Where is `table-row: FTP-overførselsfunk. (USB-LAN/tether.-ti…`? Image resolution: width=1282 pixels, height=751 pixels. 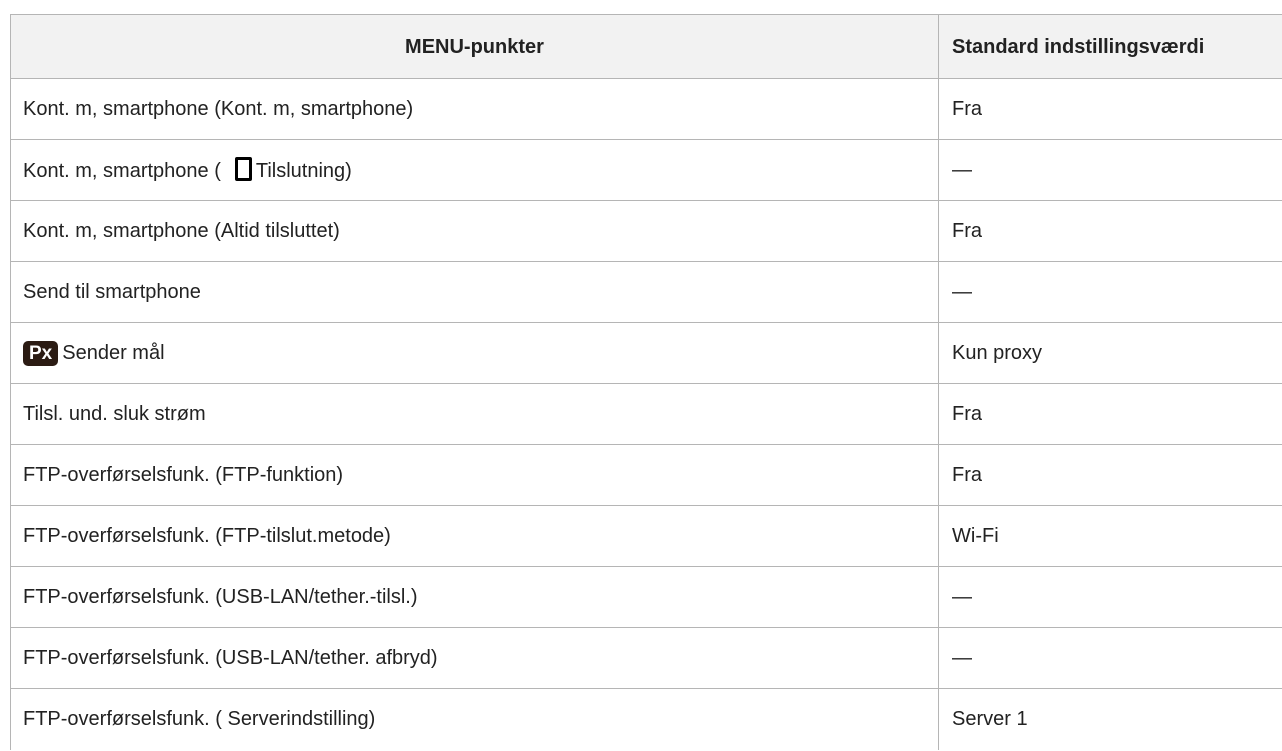 table-row: FTP-overførselsfunk. (USB-LAN/tether.-ti… is located at coordinates (646, 597).